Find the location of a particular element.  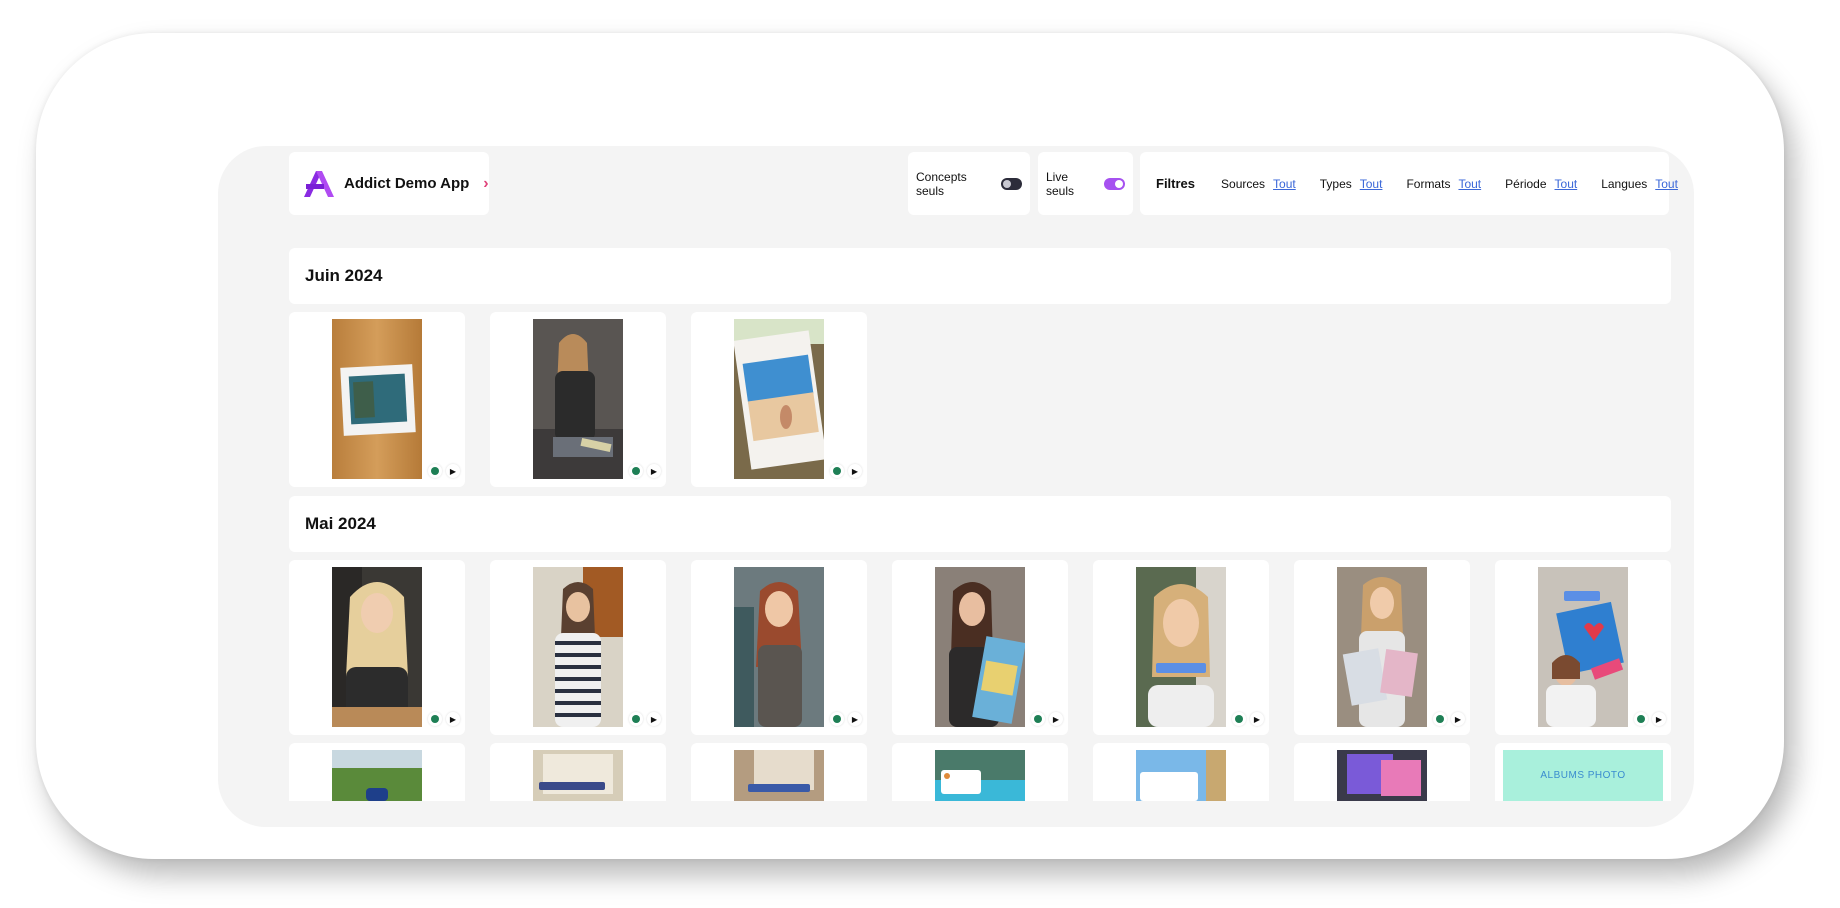

toggle-concepts-seuls: Concepts seuls is located at coordinates (969, 183).